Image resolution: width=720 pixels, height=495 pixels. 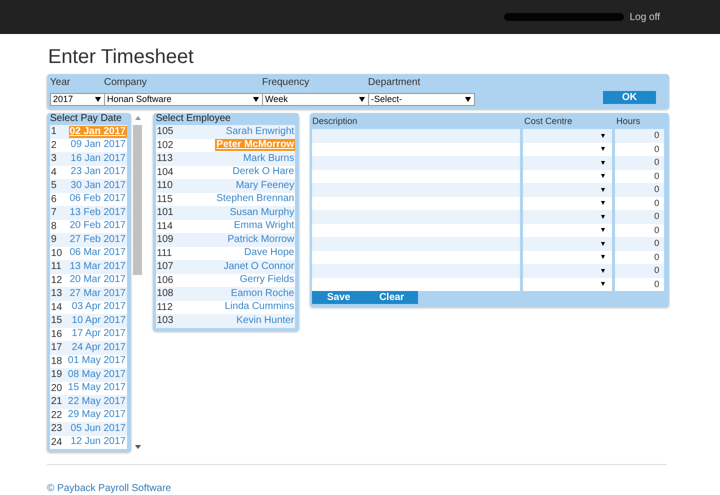 What do you see at coordinates (226, 226) in the screenshot?
I see `employee-row: 114 Emma Wright` at bounding box center [226, 226].